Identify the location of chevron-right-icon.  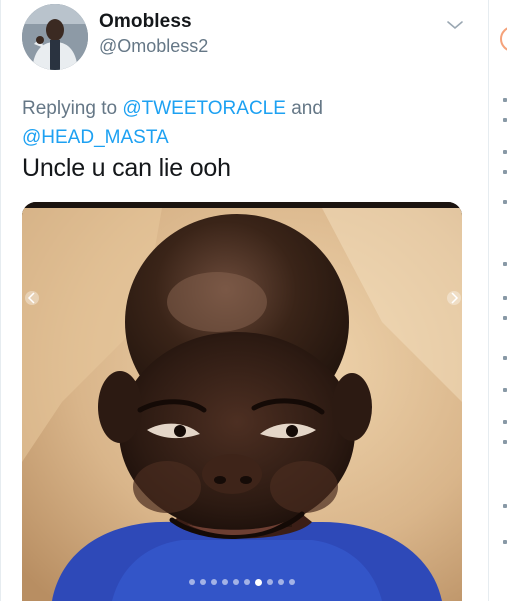
(454, 298).